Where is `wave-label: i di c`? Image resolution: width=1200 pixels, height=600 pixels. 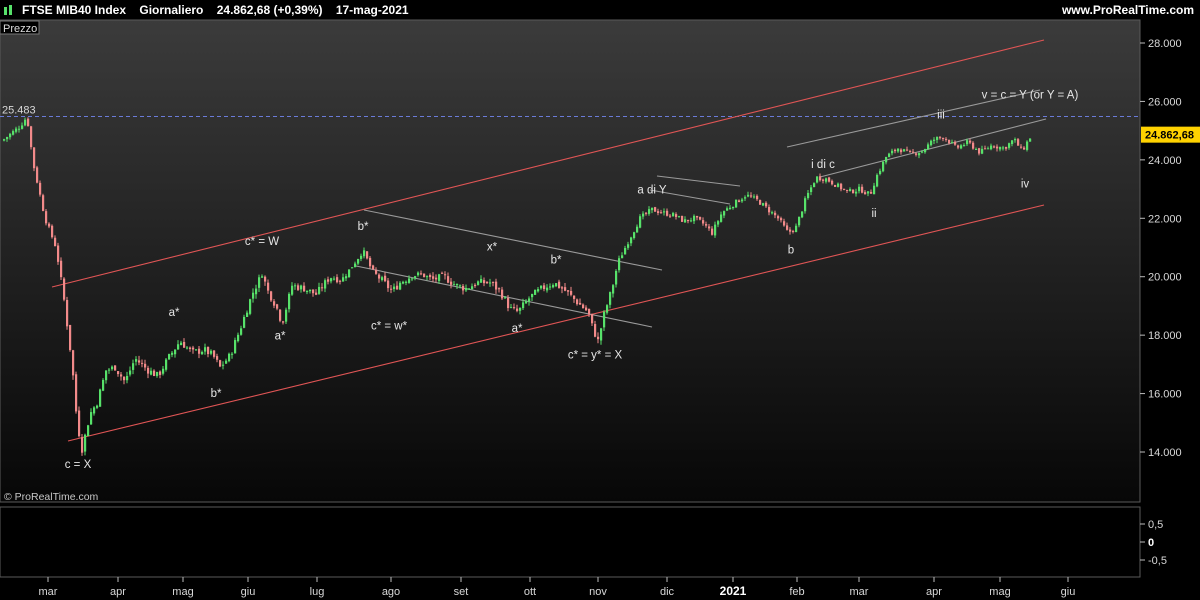 wave-label: i di c is located at coordinates (823, 165).